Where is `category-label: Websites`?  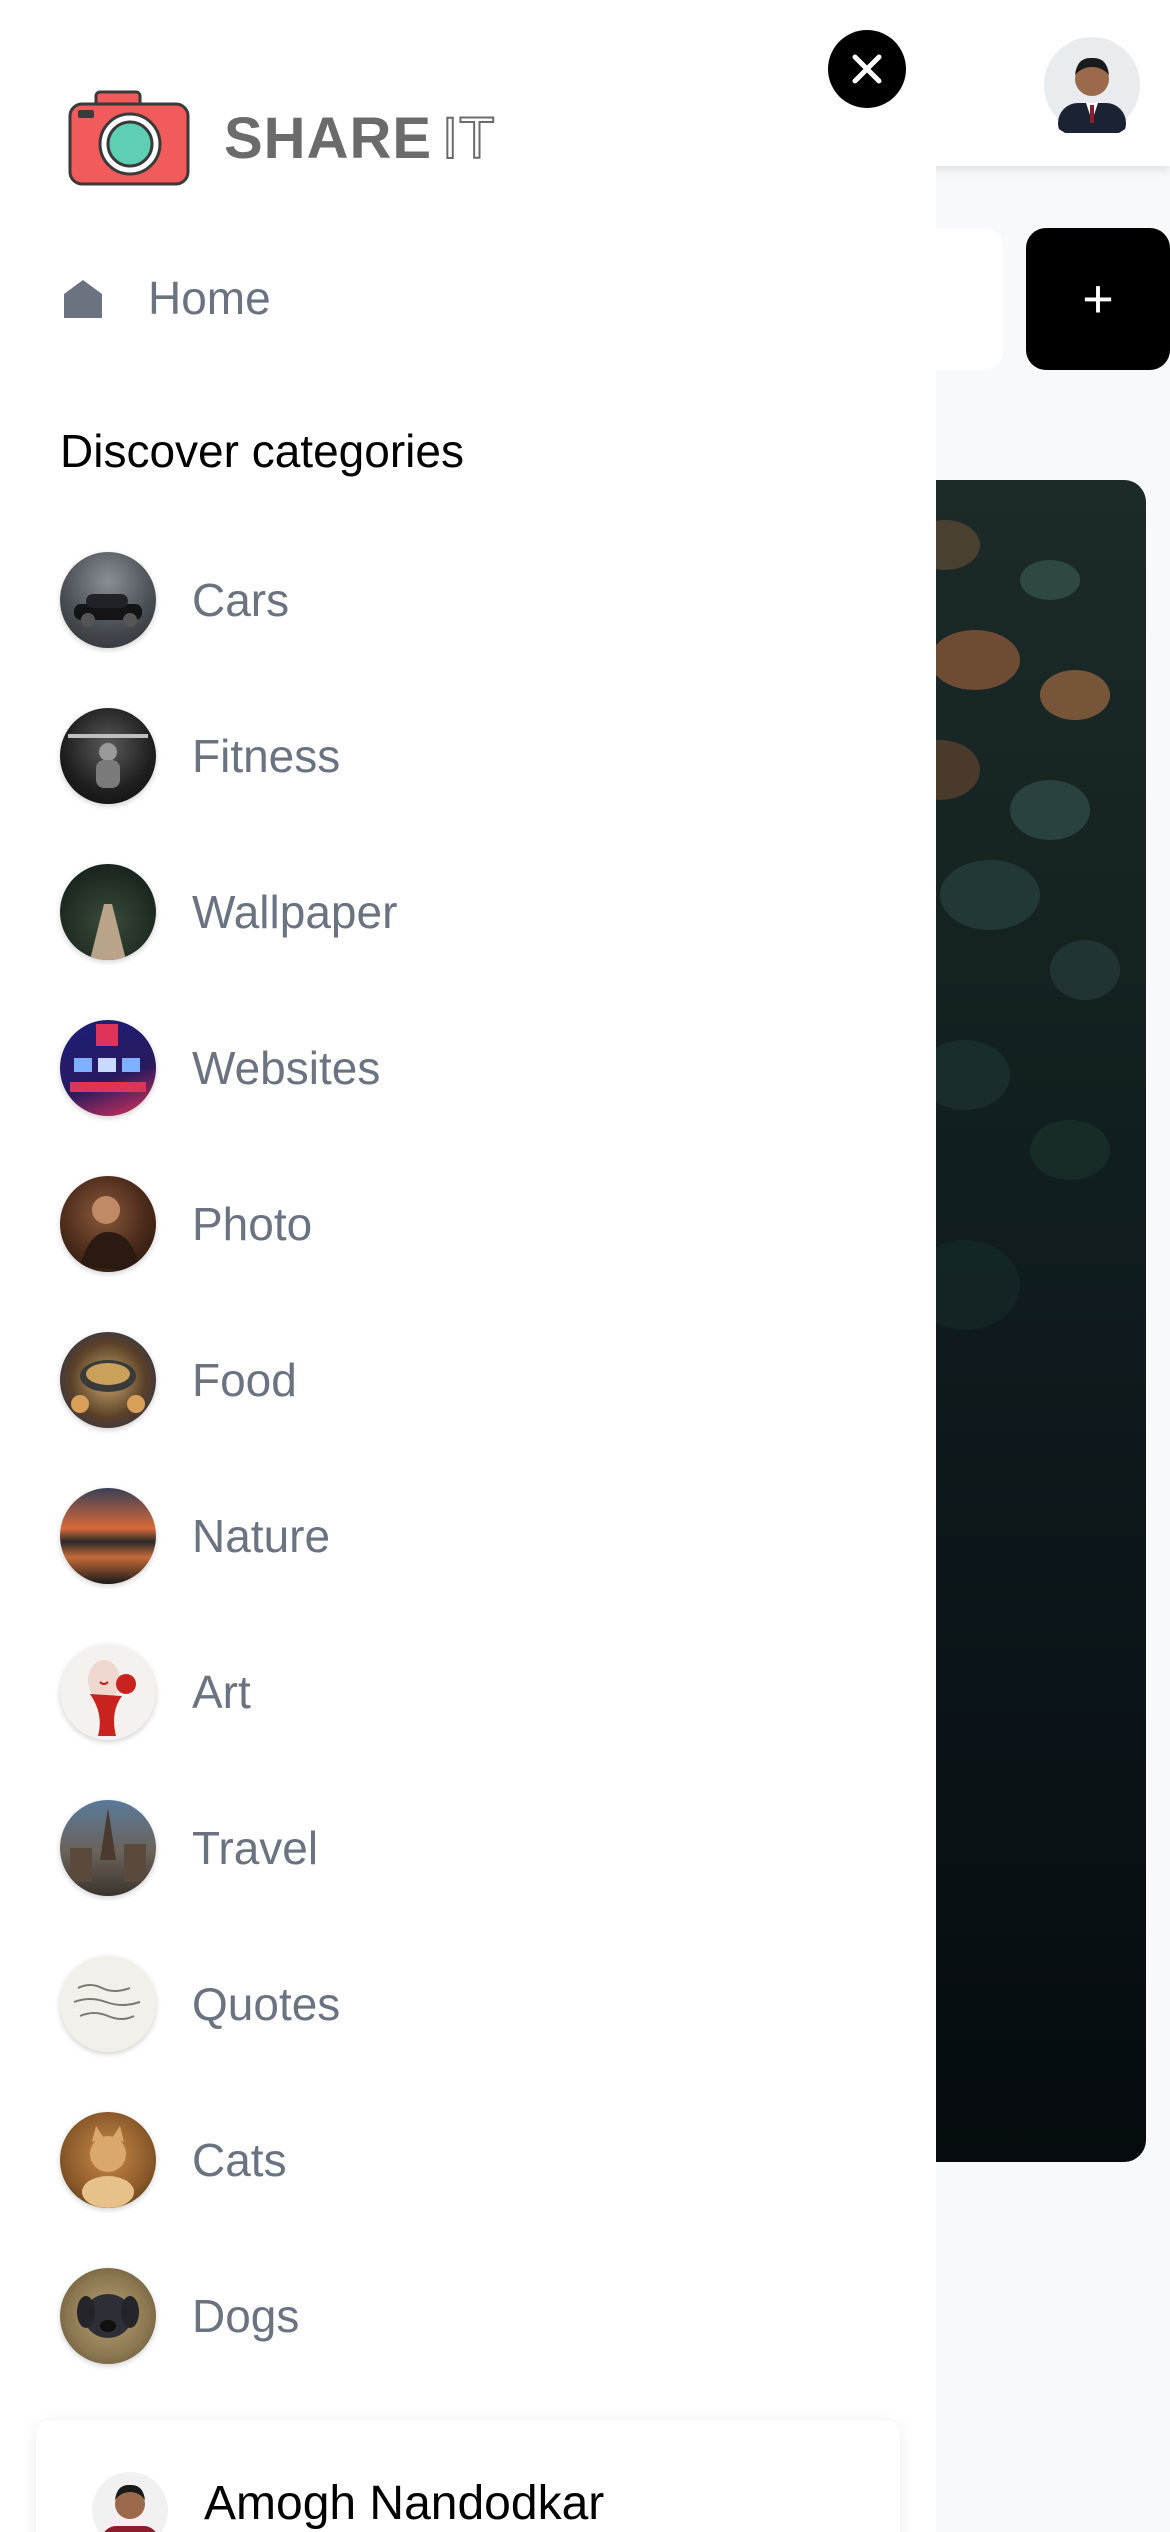
category-label: Websites is located at coordinates (286, 1068).